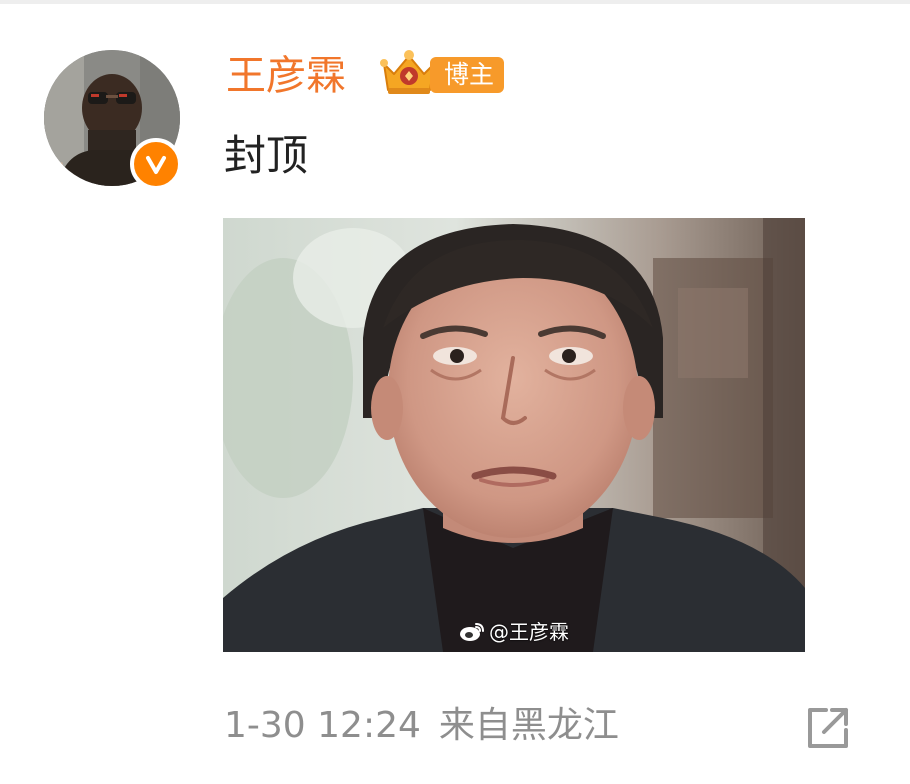  What do you see at coordinates (528, 725) in the screenshot?
I see `post-source: 来自黑龙江` at bounding box center [528, 725].